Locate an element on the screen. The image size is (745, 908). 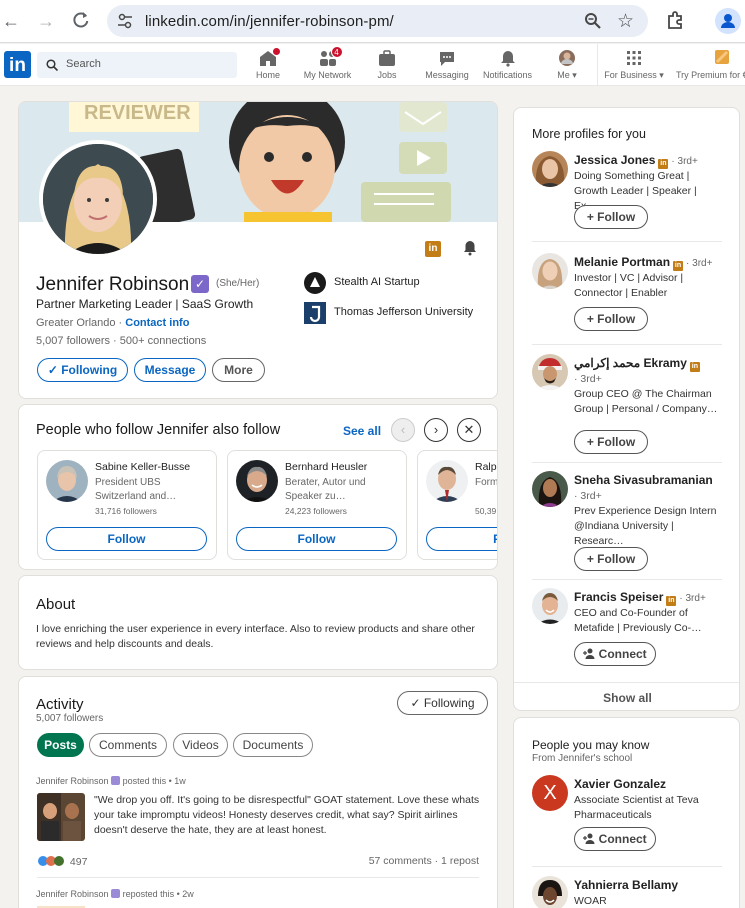
person-name: Yahnierra Bellamy is located at coordinates (626, 885).